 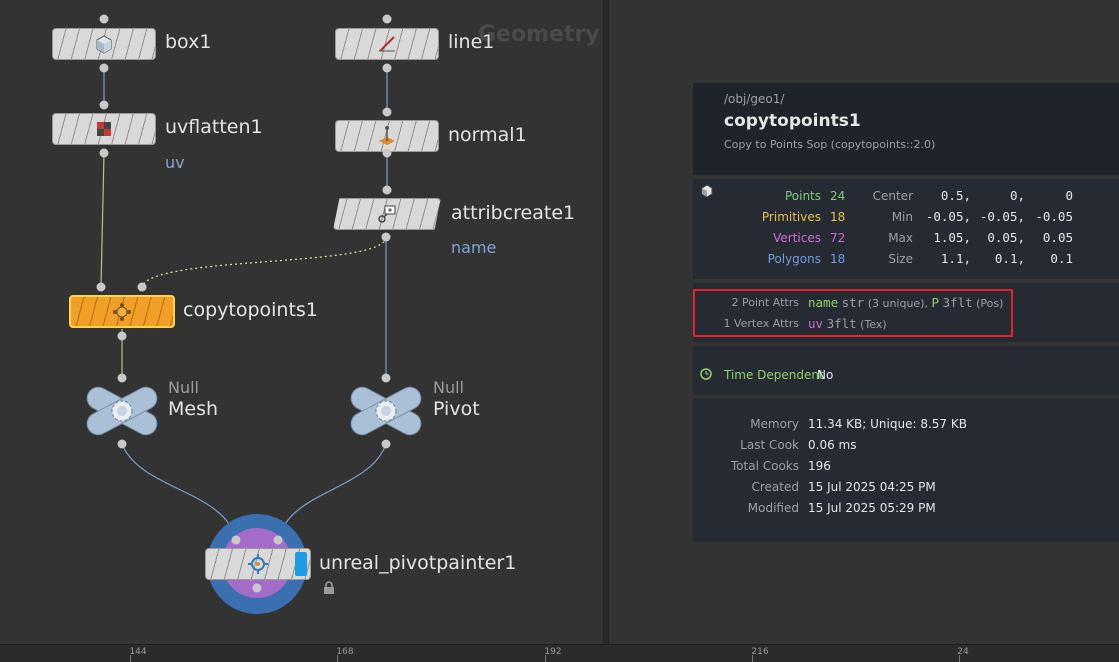 What do you see at coordinates (1054, 216) in the screenshot?
I see `bounds-min-z: -0.05` at bounding box center [1054, 216].